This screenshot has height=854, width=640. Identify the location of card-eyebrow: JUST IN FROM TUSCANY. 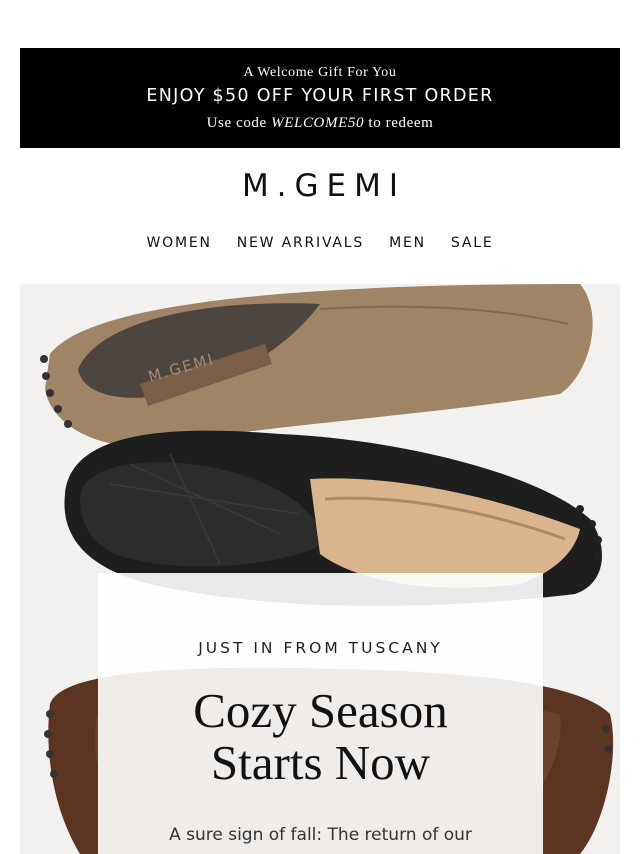
(320, 648).